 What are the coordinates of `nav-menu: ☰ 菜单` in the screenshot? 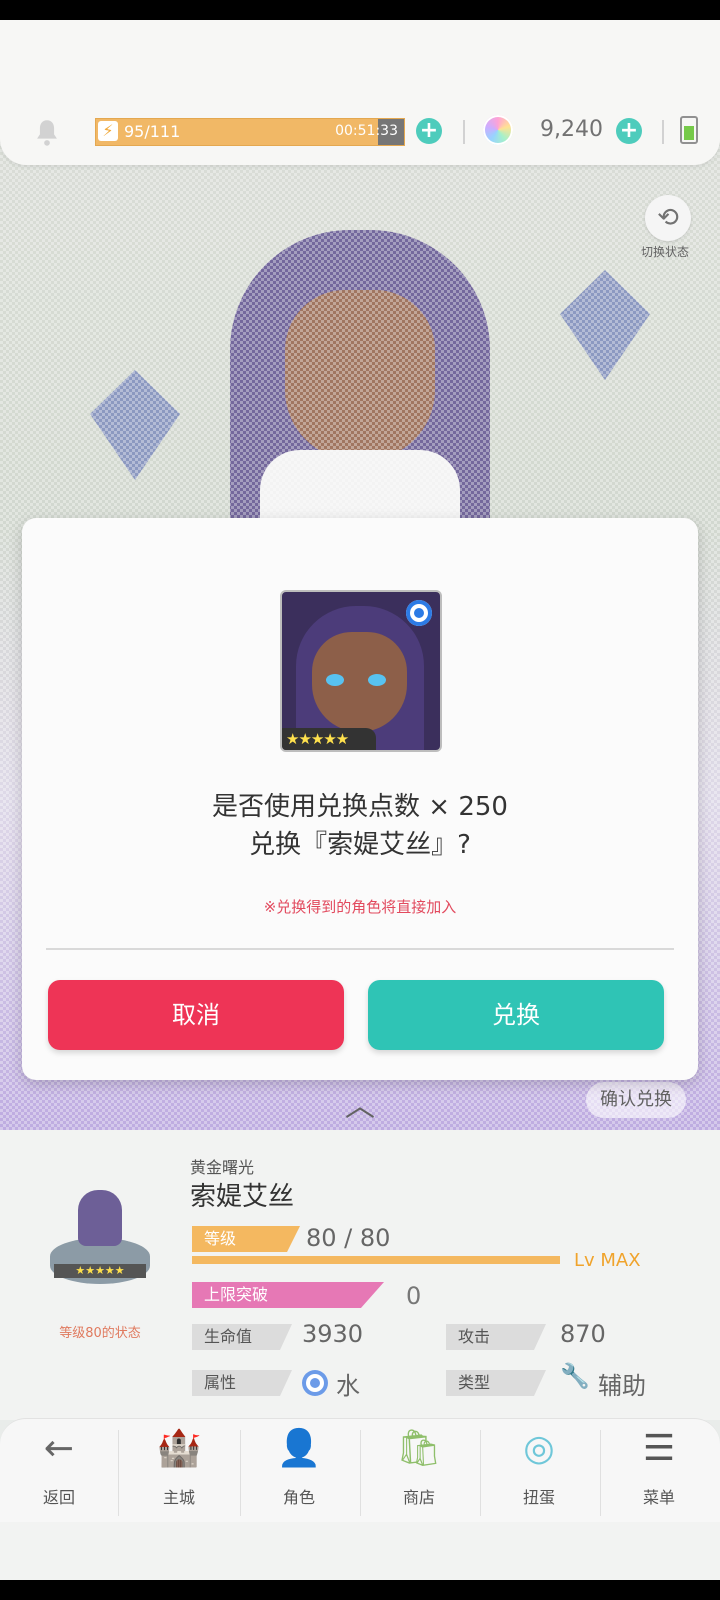 It's located at (659, 1470).